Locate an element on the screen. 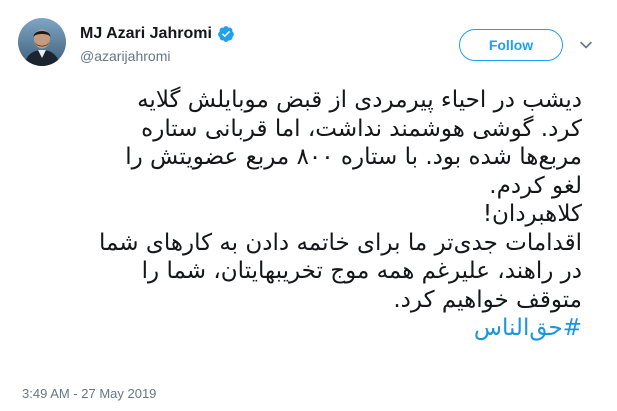  display-name: MJ Azari Jahromi is located at coordinates (146, 34).